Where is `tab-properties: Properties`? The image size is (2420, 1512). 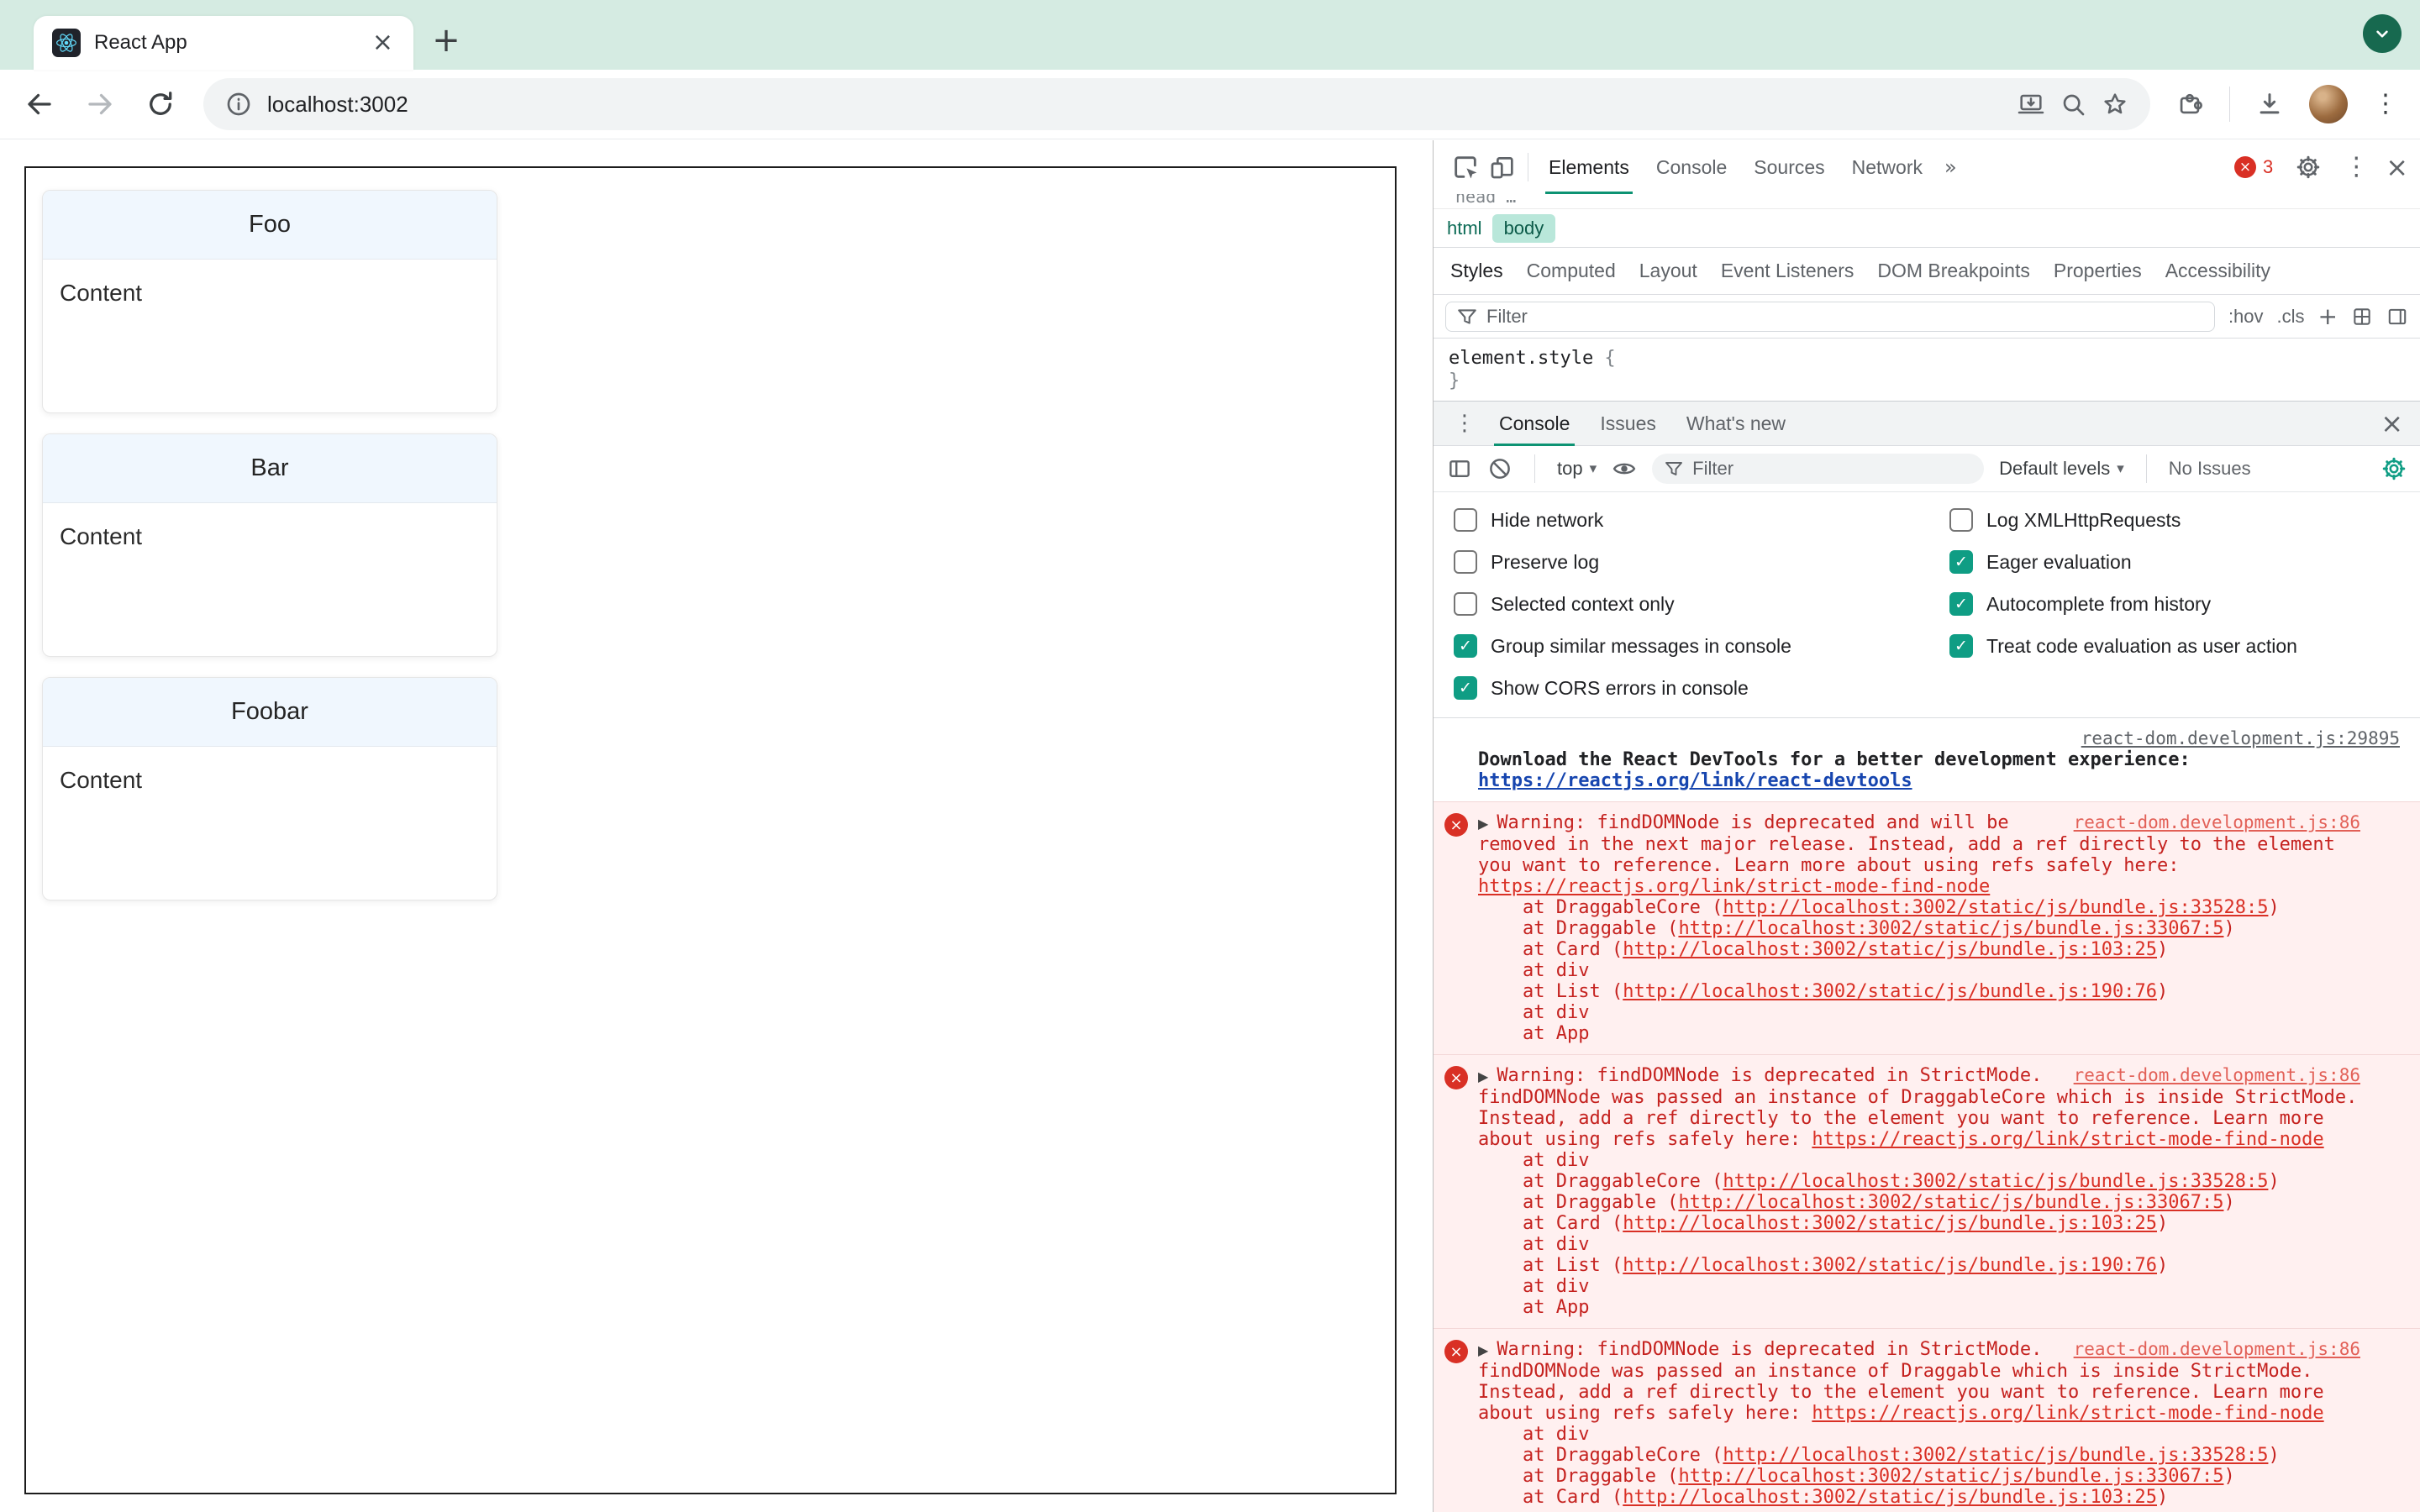
tab-properties: Properties is located at coordinates (2098, 271).